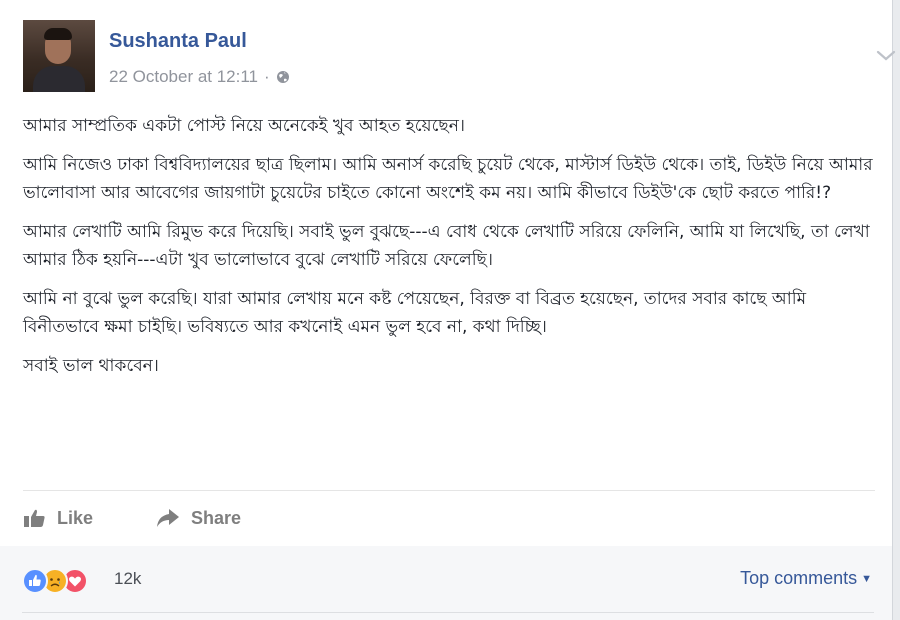  What do you see at coordinates (216, 517) in the screenshot?
I see `share-label: Share` at bounding box center [216, 517].